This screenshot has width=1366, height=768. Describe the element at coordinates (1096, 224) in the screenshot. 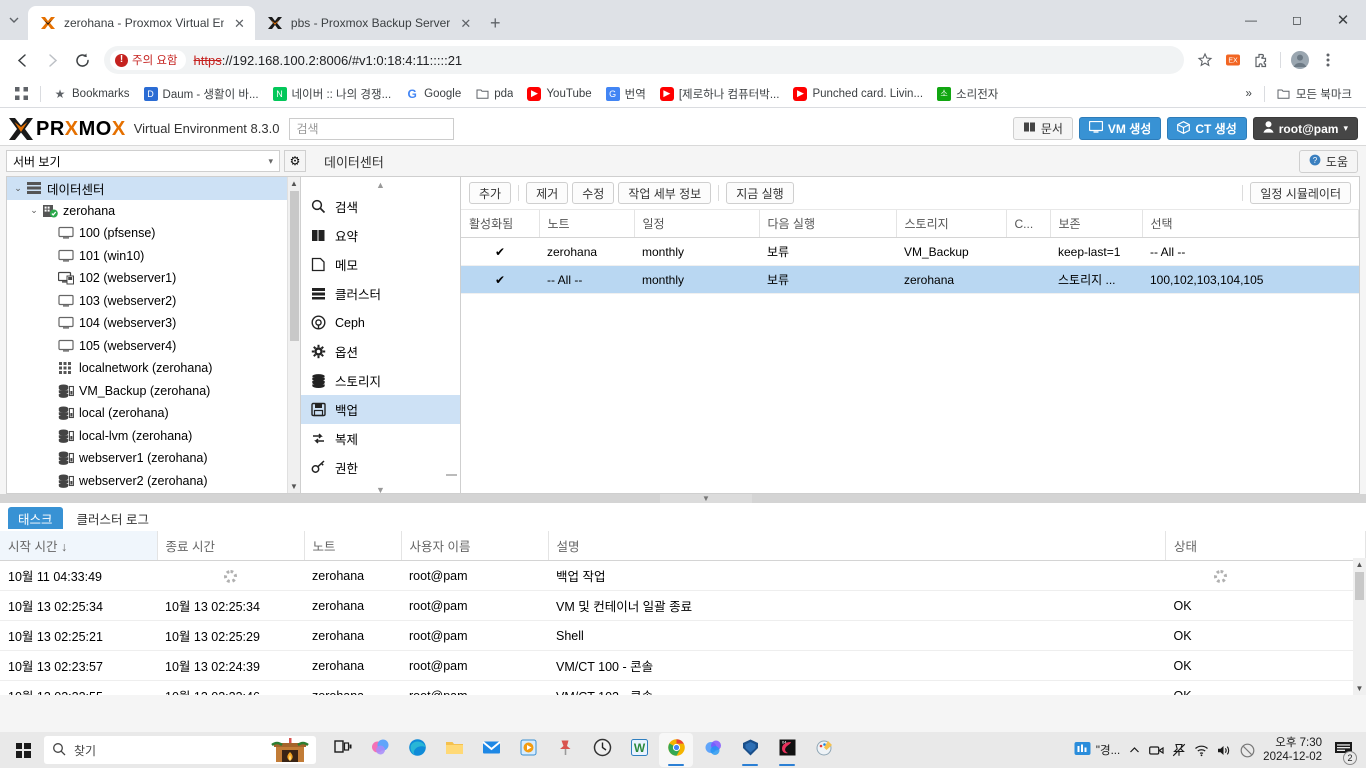

I see `backup-column-header-6: 보존` at that location.